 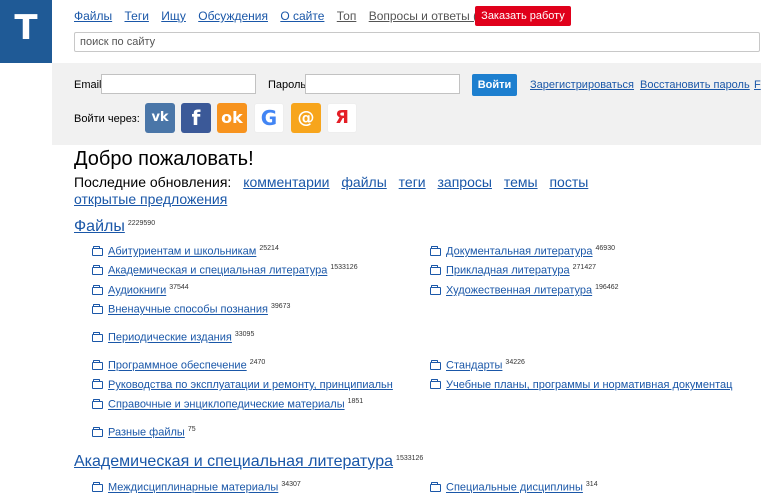 What do you see at coordinates (515, 362) in the screenshot?
I see `category-count: 34226` at bounding box center [515, 362].